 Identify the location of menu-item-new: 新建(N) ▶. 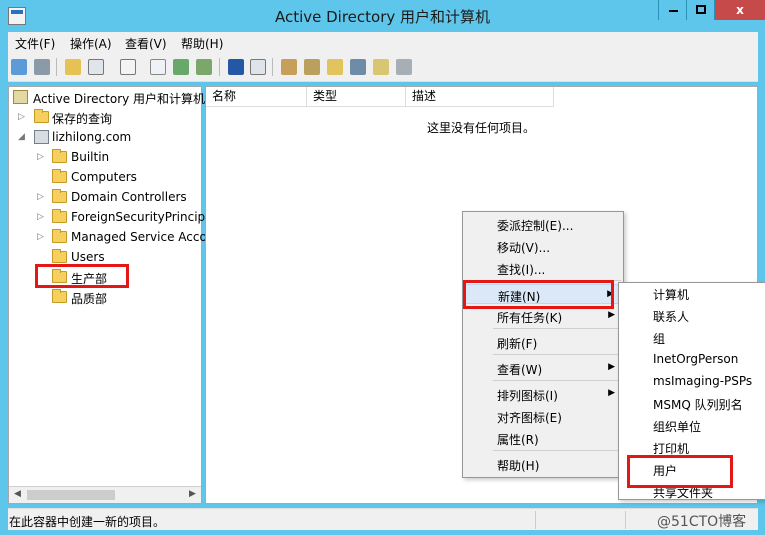
(543, 294).